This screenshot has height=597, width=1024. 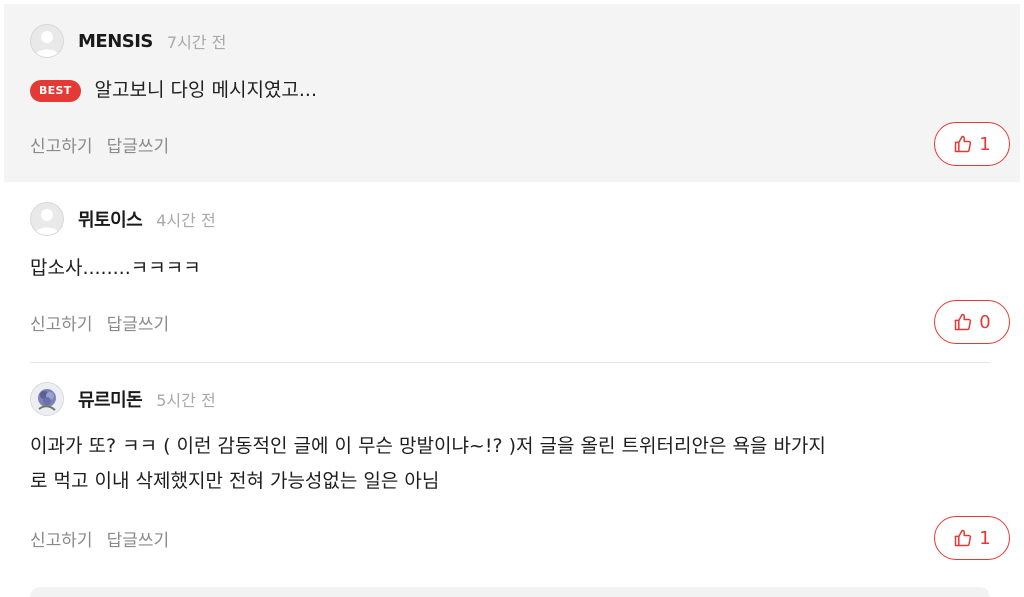 What do you see at coordinates (55, 90) in the screenshot?
I see `best-badge: BEST` at bounding box center [55, 90].